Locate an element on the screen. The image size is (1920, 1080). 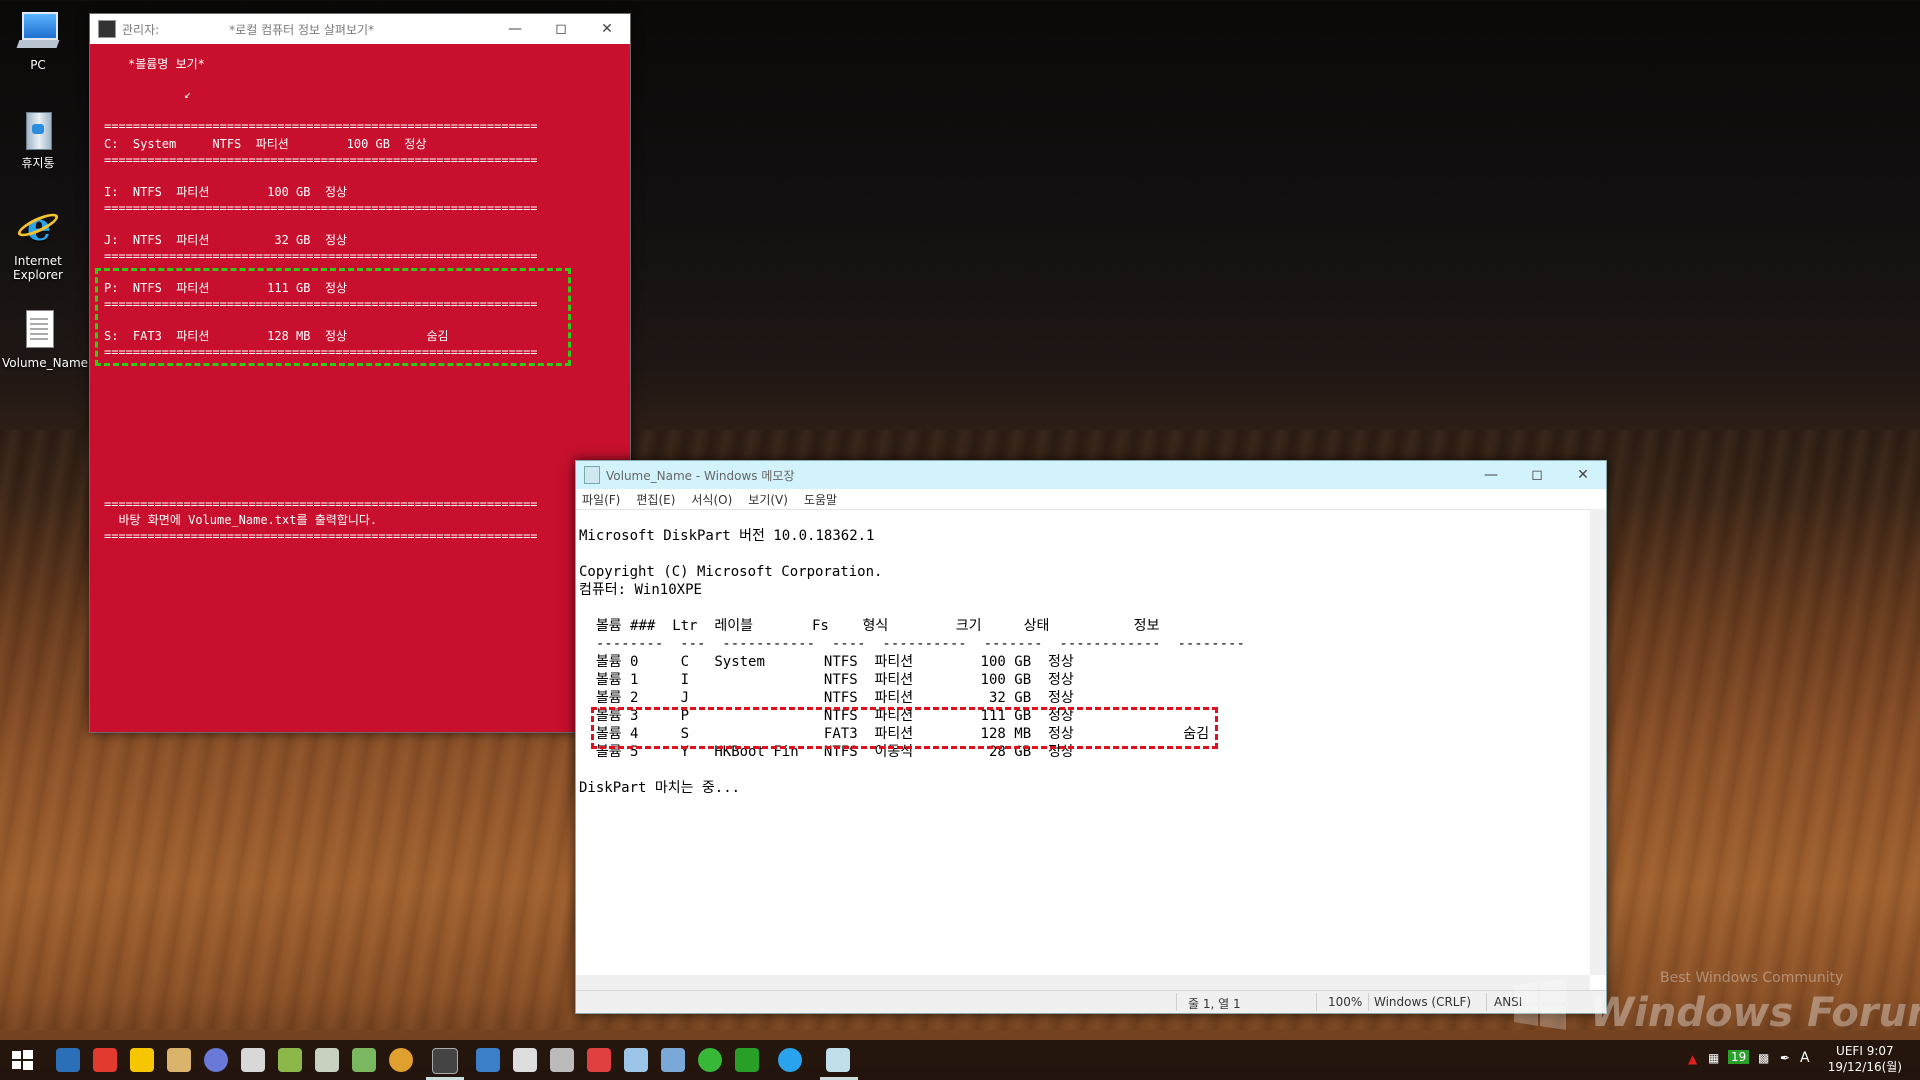
menu-help: 도움말 is located at coordinates (820, 499).